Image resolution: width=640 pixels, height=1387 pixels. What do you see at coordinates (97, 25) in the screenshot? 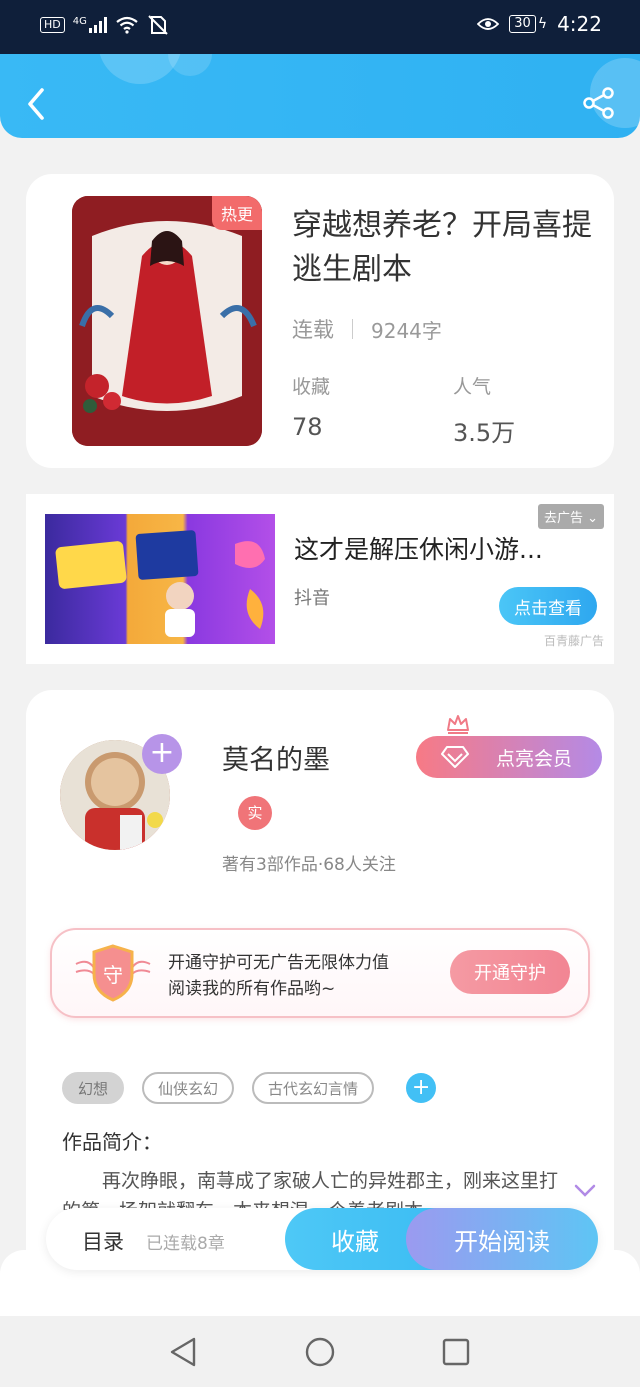
I see `signal-icon` at bounding box center [97, 25].